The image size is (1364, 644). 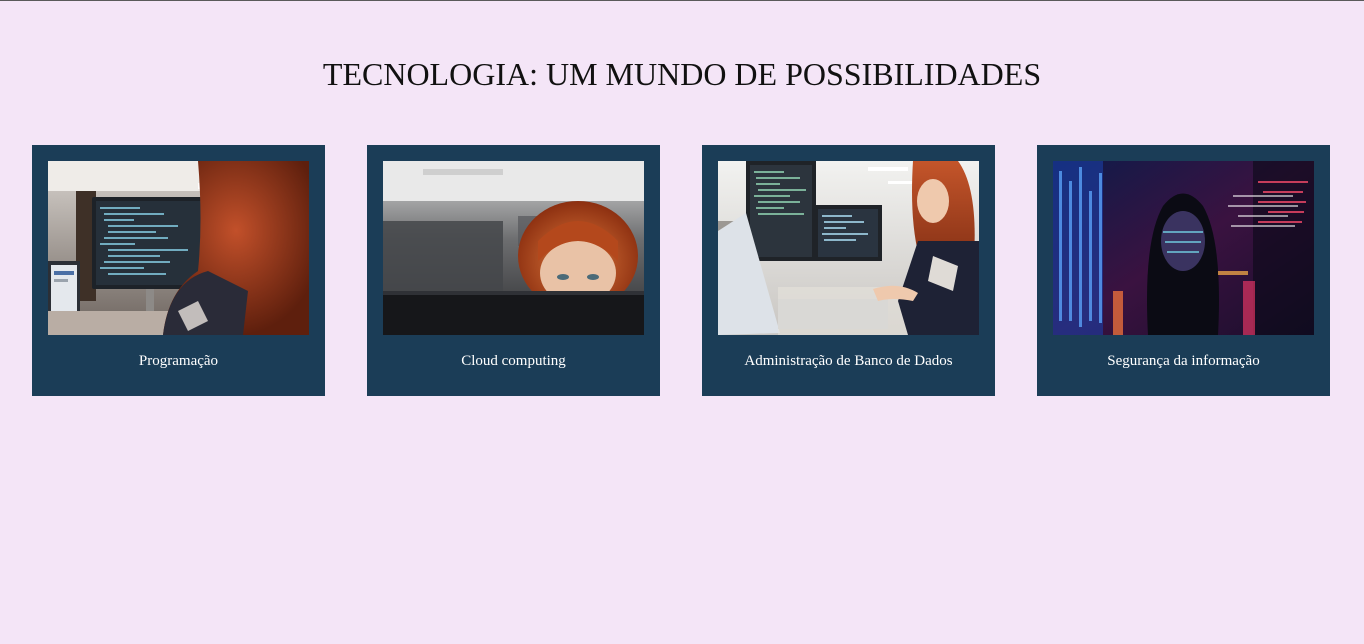 What do you see at coordinates (178, 248) in the screenshot?
I see `woman-coding-at-monitors-photo` at bounding box center [178, 248].